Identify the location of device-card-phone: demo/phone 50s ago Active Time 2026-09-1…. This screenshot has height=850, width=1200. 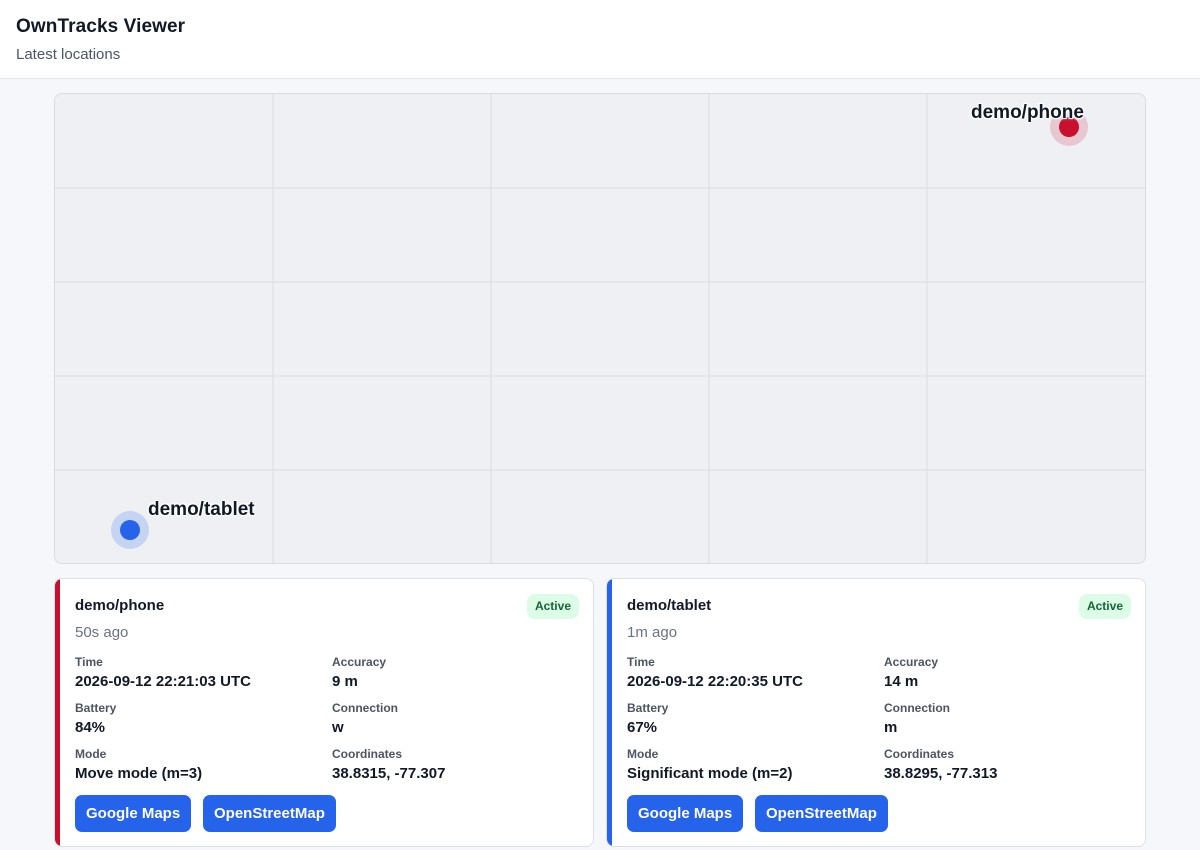
(324, 712).